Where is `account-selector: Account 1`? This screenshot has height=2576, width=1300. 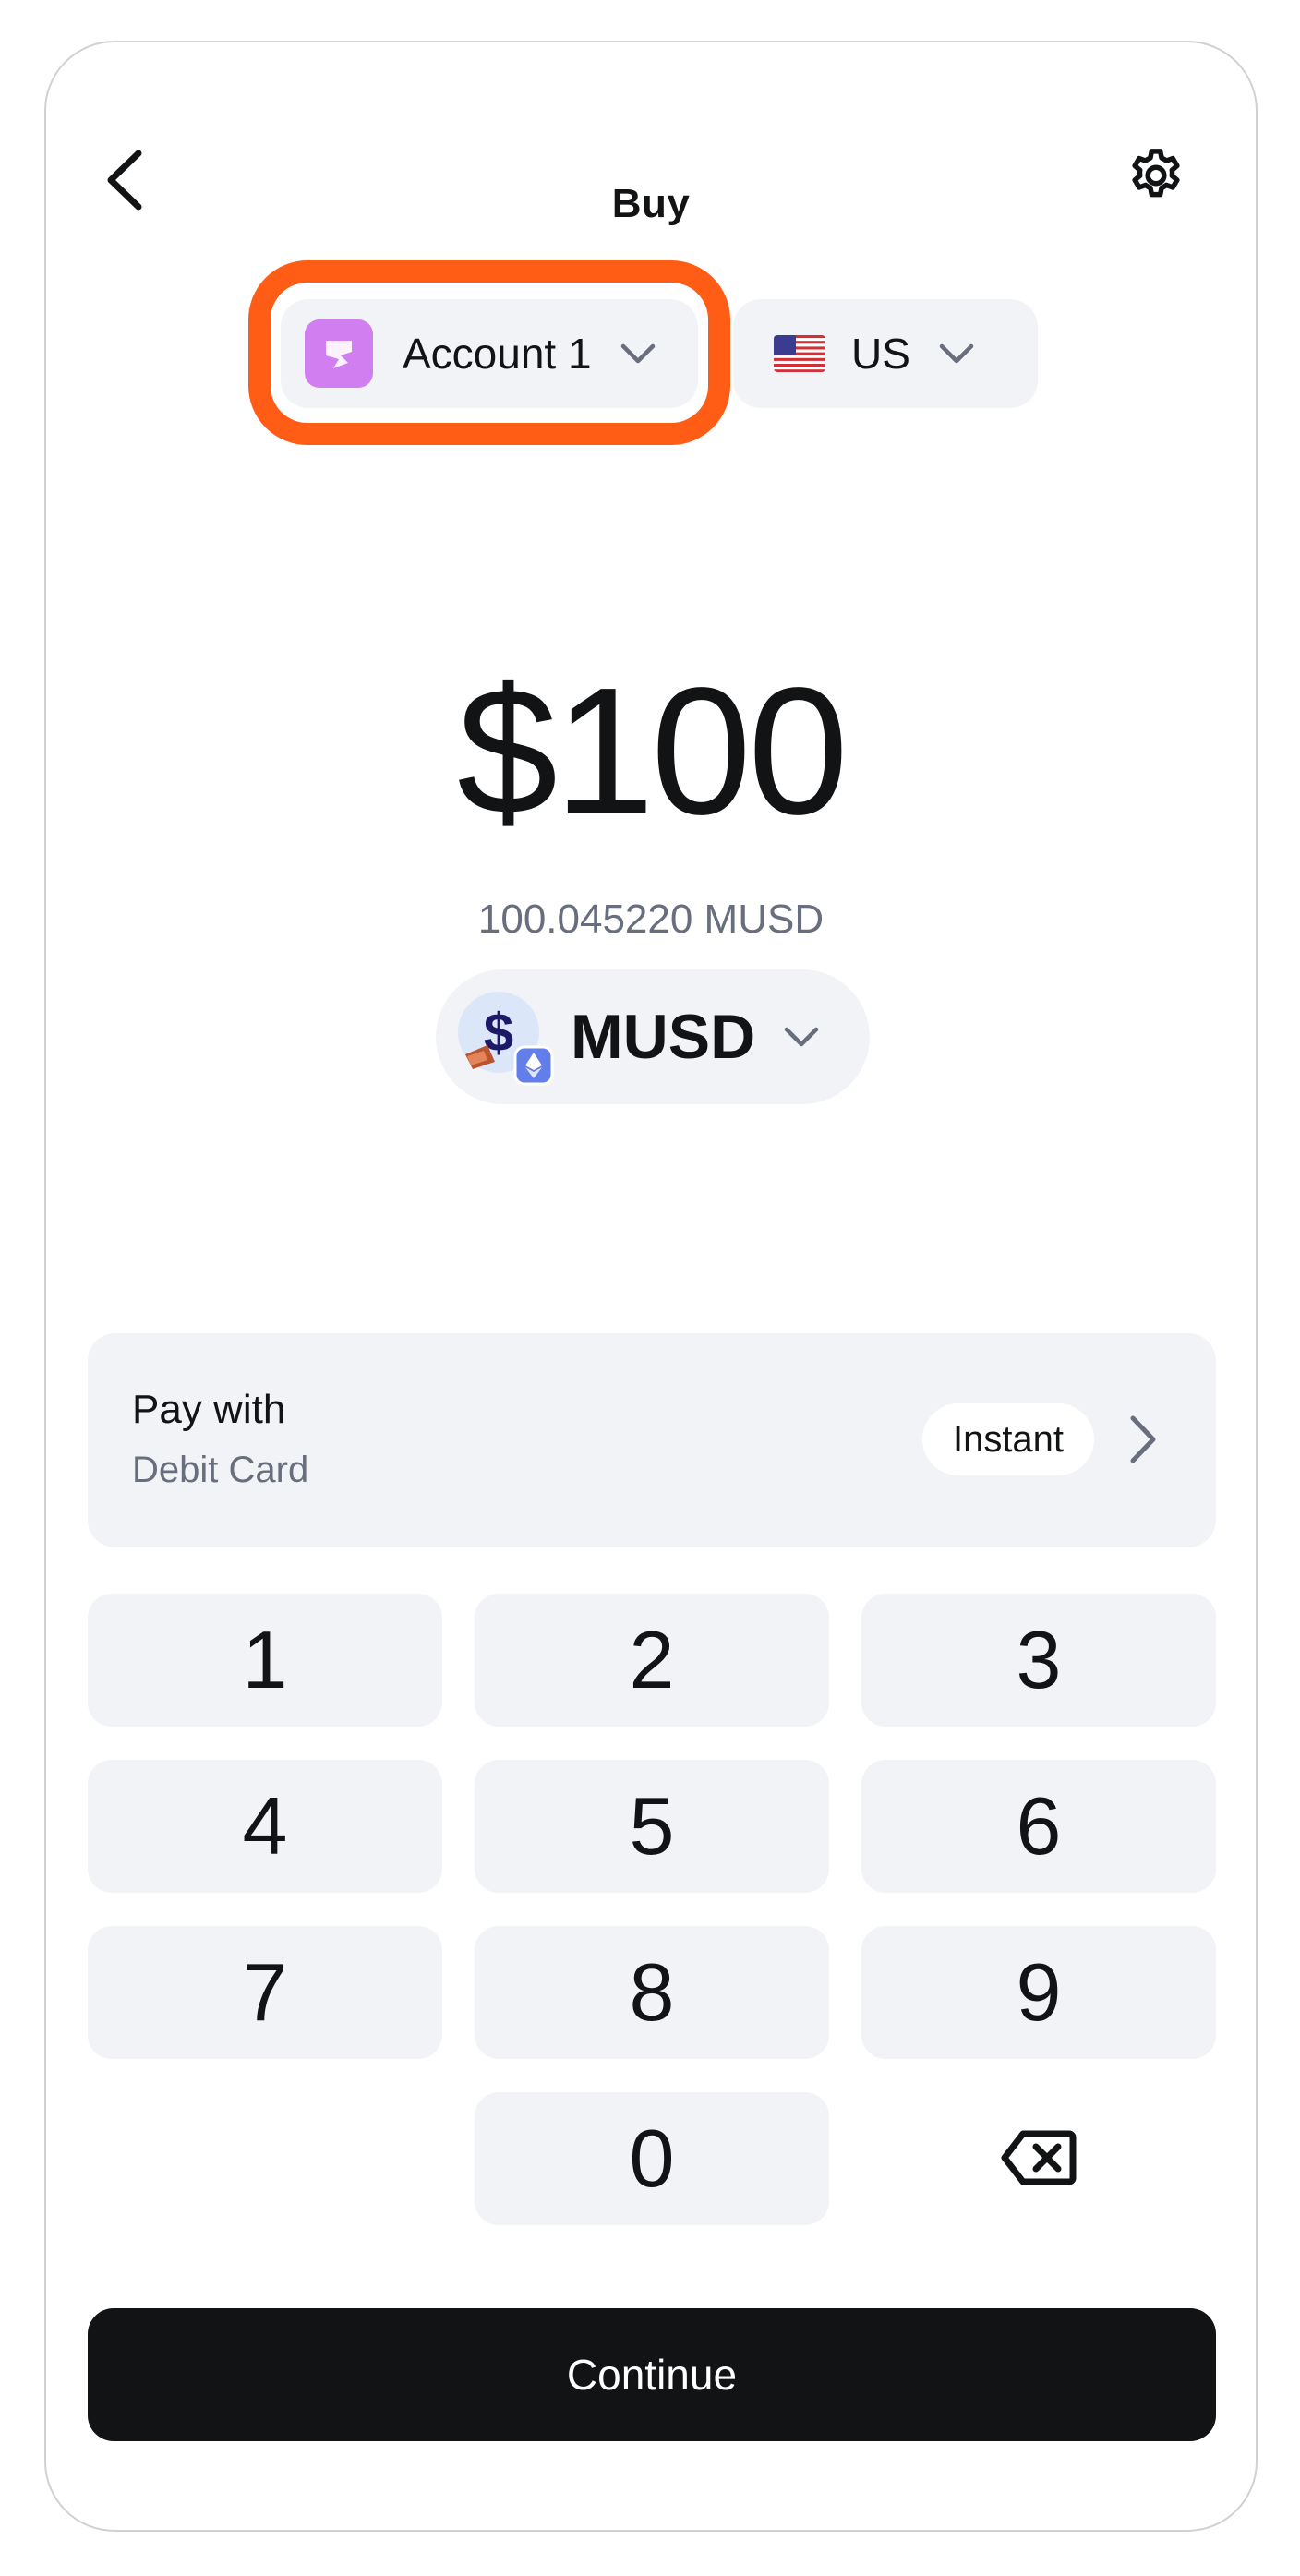 account-selector: Account 1 is located at coordinates (490, 353).